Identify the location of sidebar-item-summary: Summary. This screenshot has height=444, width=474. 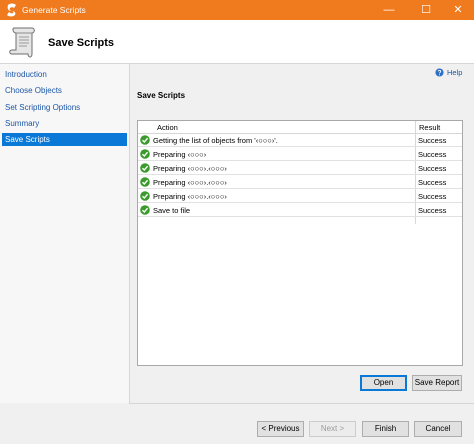
(64, 123).